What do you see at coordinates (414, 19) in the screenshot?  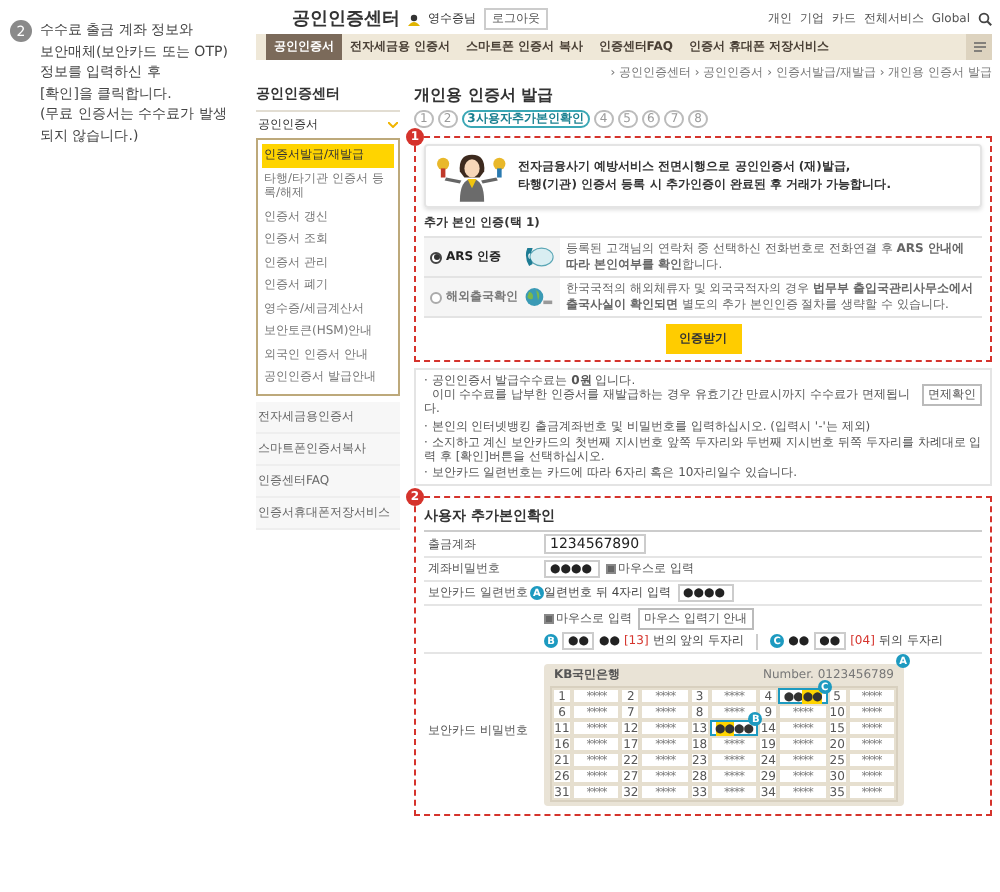 I see `user-icon` at bounding box center [414, 19].